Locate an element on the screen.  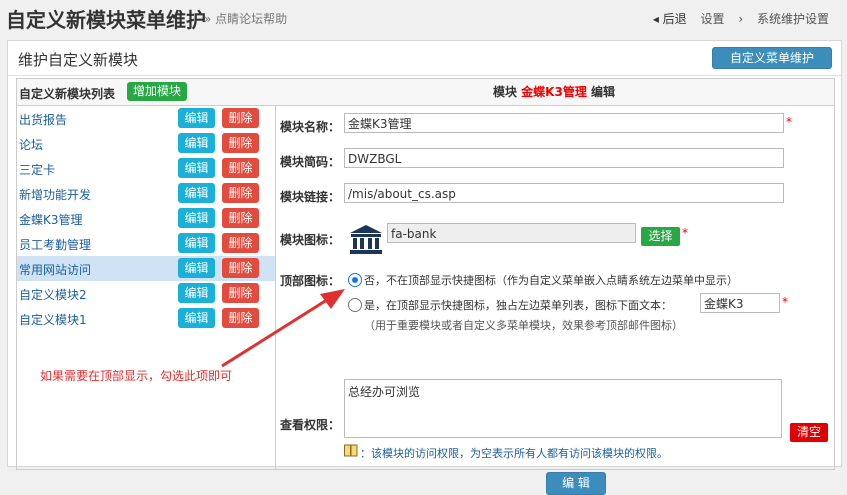
top-icon-option-yes-text: 是，在顶部显示快捷图标，独占左边菜单列表，图标下面文本： is located at coordinates (518, 305).